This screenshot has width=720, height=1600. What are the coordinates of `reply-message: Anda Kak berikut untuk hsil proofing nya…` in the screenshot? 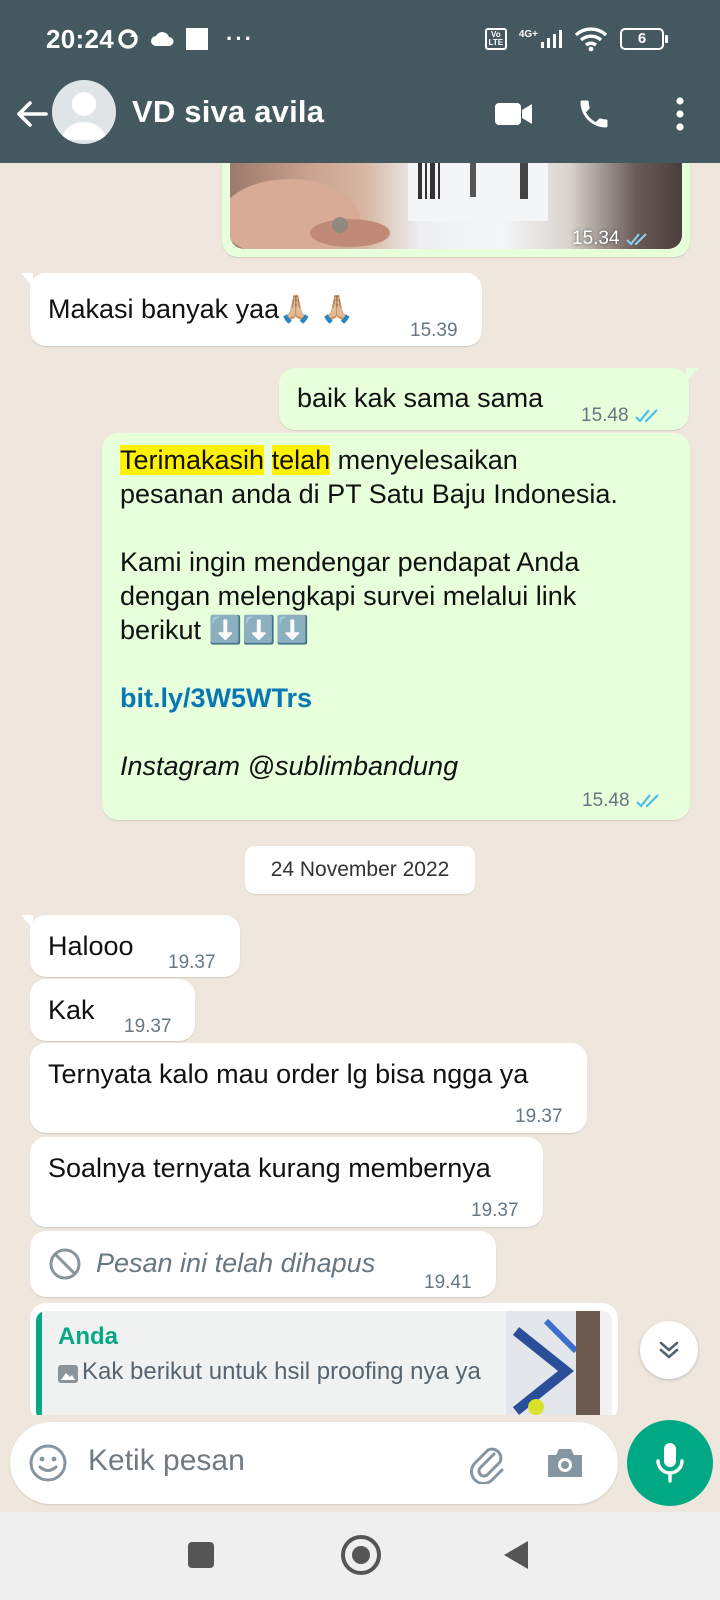 It's located at (324, 1359).